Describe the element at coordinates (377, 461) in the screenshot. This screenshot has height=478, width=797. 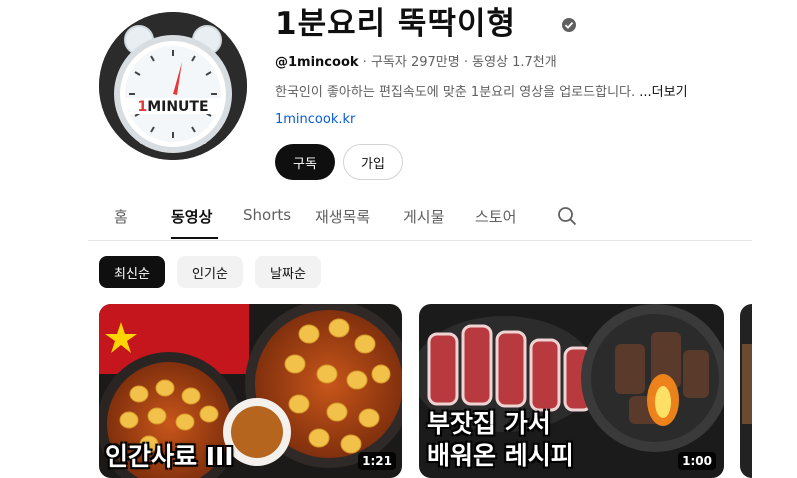
I see `video-duration: 1:21` at that location.